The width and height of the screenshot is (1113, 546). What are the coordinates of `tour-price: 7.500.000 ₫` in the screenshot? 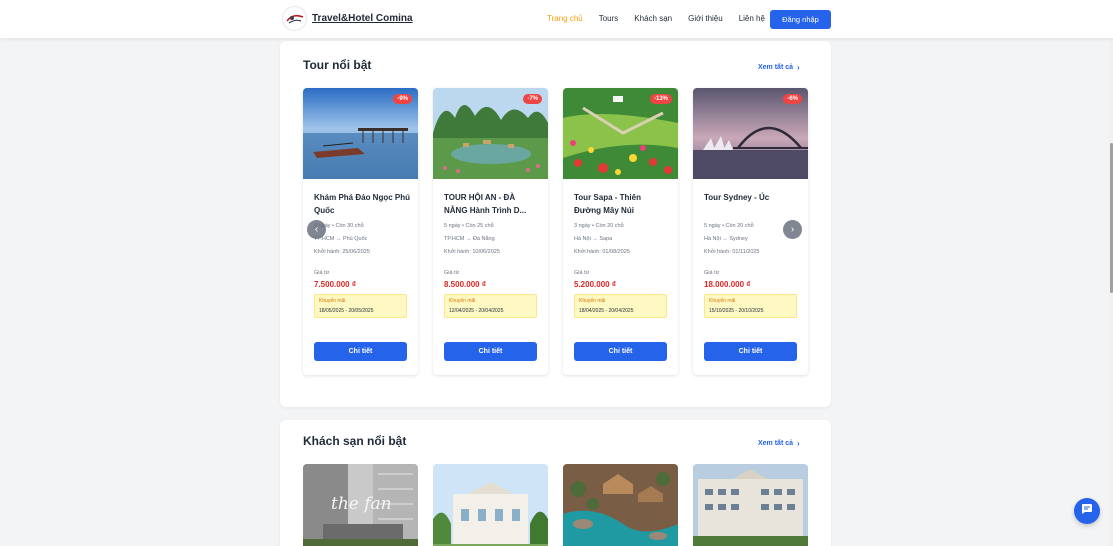 It's located at (335, 284).